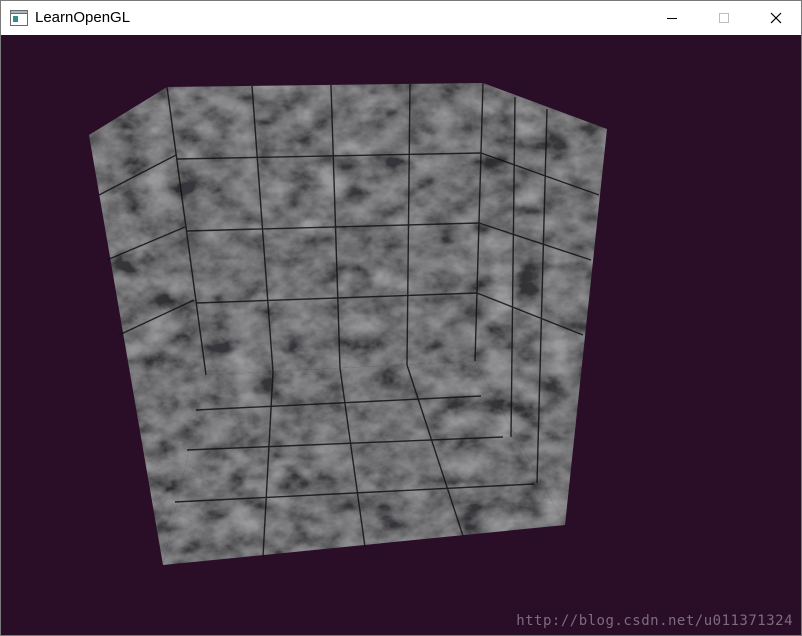  I want to click on close-icon, so click(776, 18).